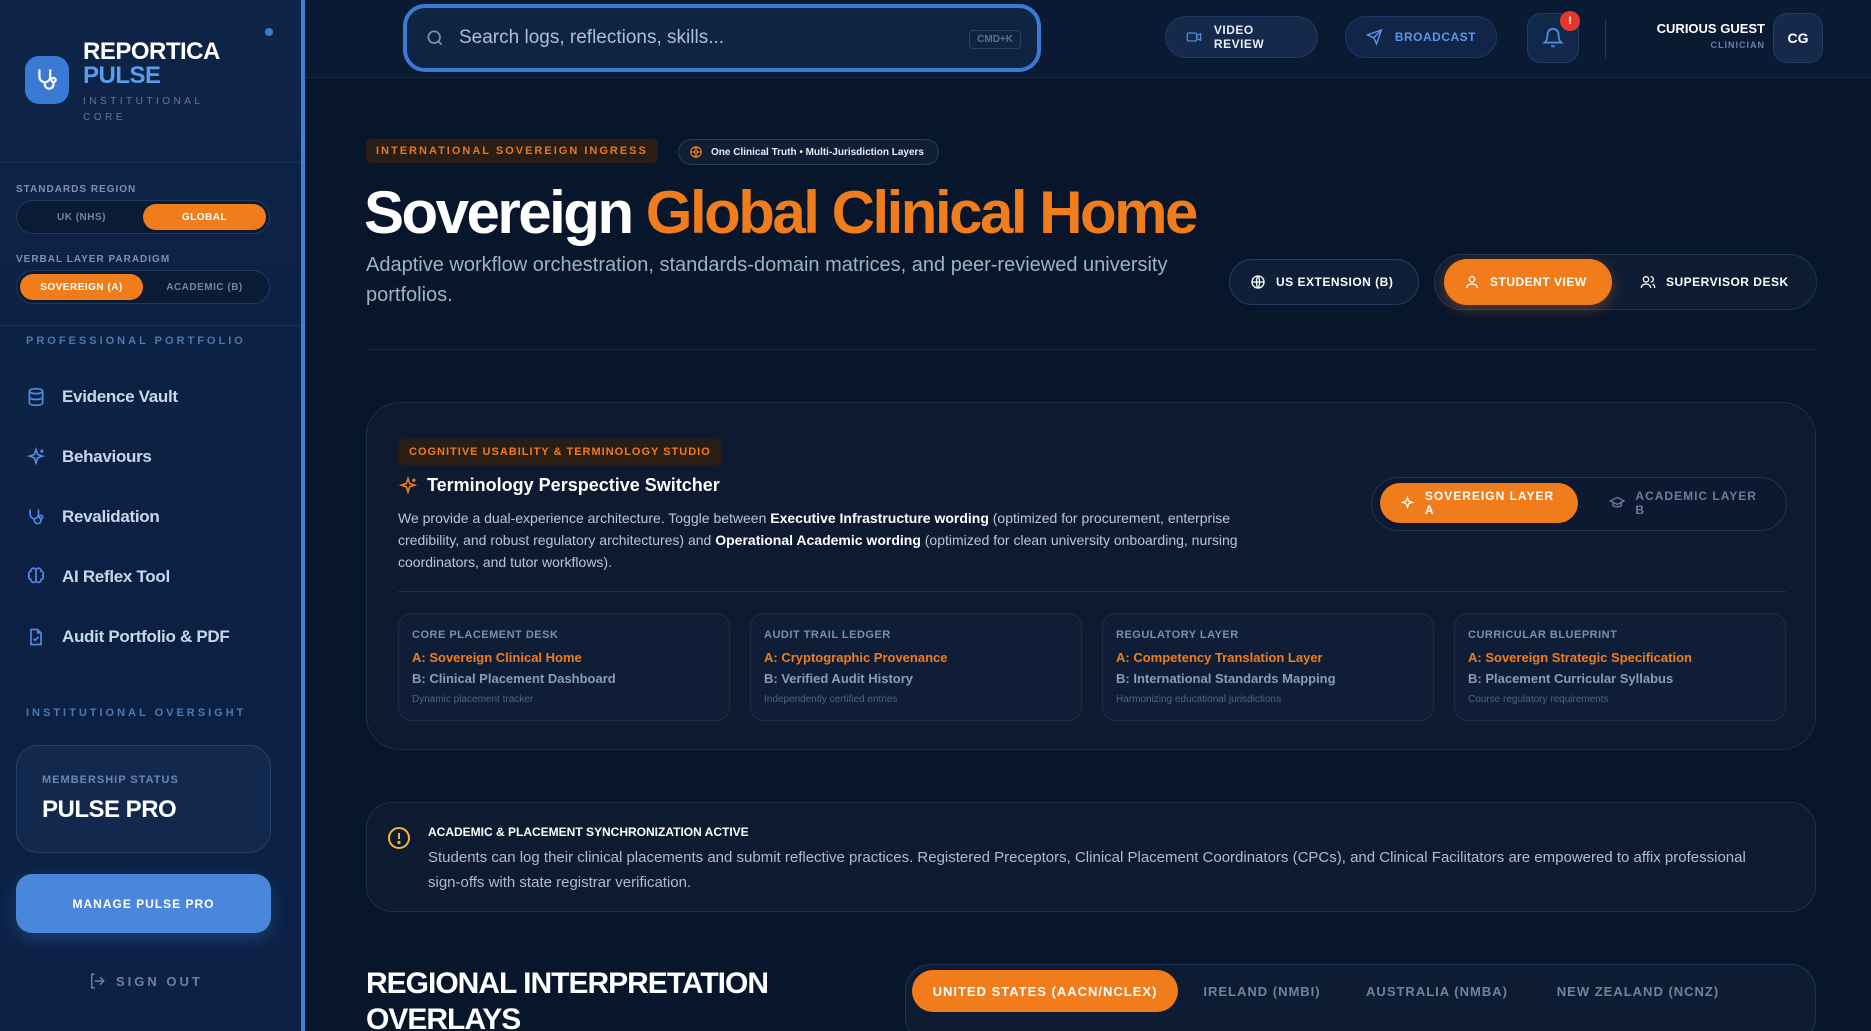 Image resolution: width=1871 pixels, height=1031 pixels. What do you see at coordinates (1570, 21) in the screenshot?
I see `notification-badge: !` at bounding box center [1570, 21].